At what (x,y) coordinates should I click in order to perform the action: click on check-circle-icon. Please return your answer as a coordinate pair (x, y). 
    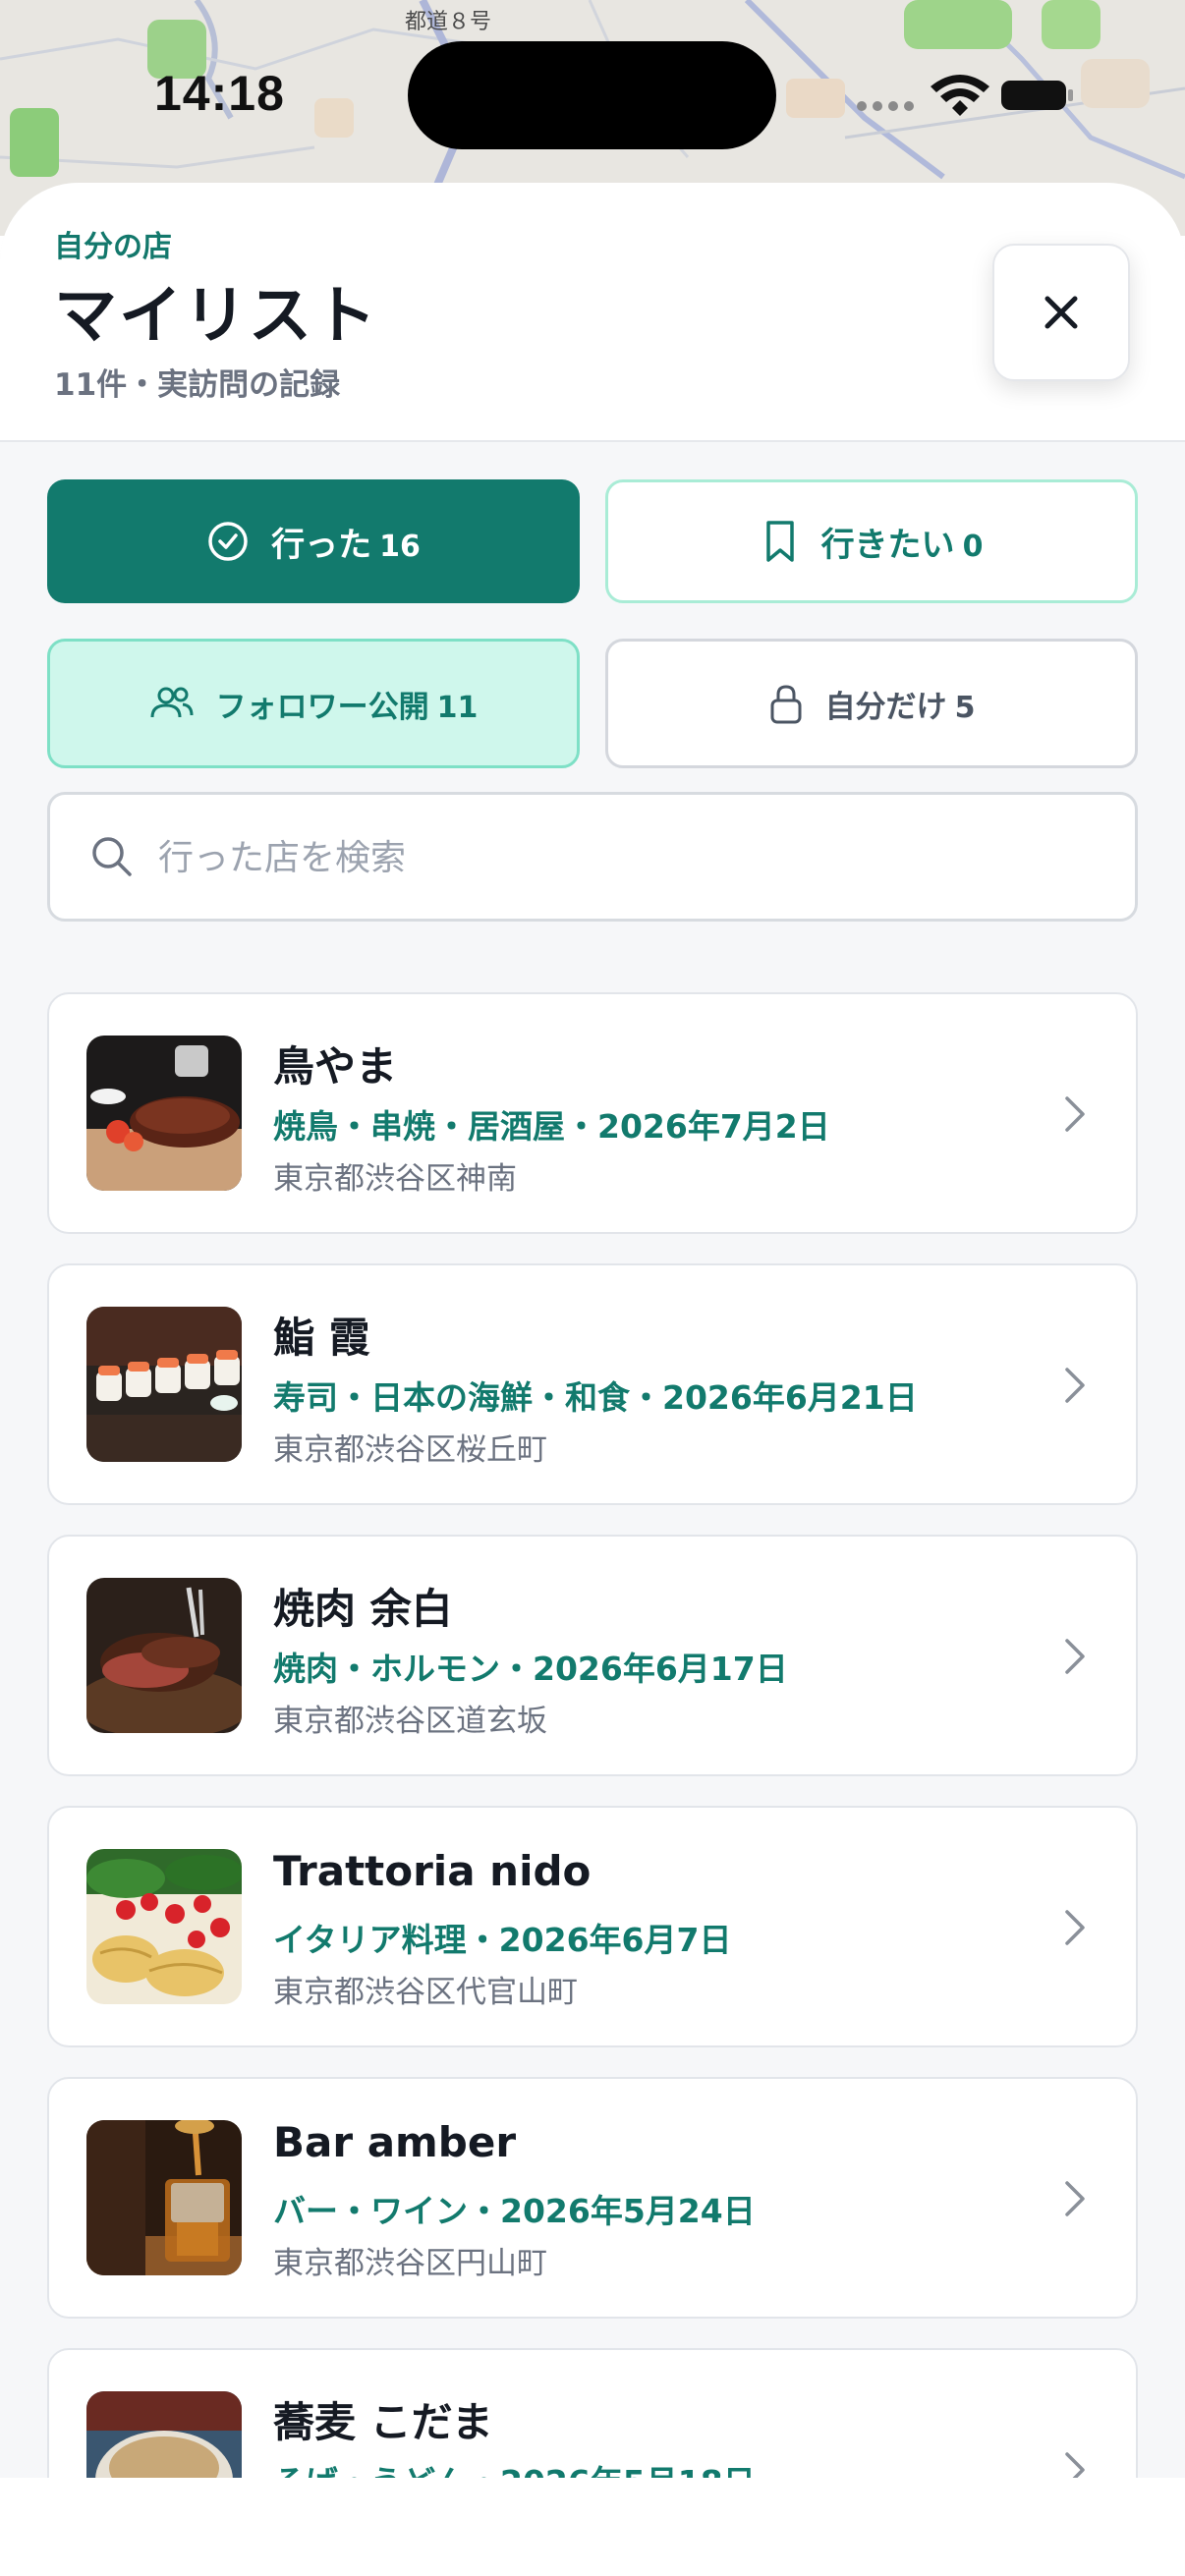
    Looking at the image, I should click on (228, 541).